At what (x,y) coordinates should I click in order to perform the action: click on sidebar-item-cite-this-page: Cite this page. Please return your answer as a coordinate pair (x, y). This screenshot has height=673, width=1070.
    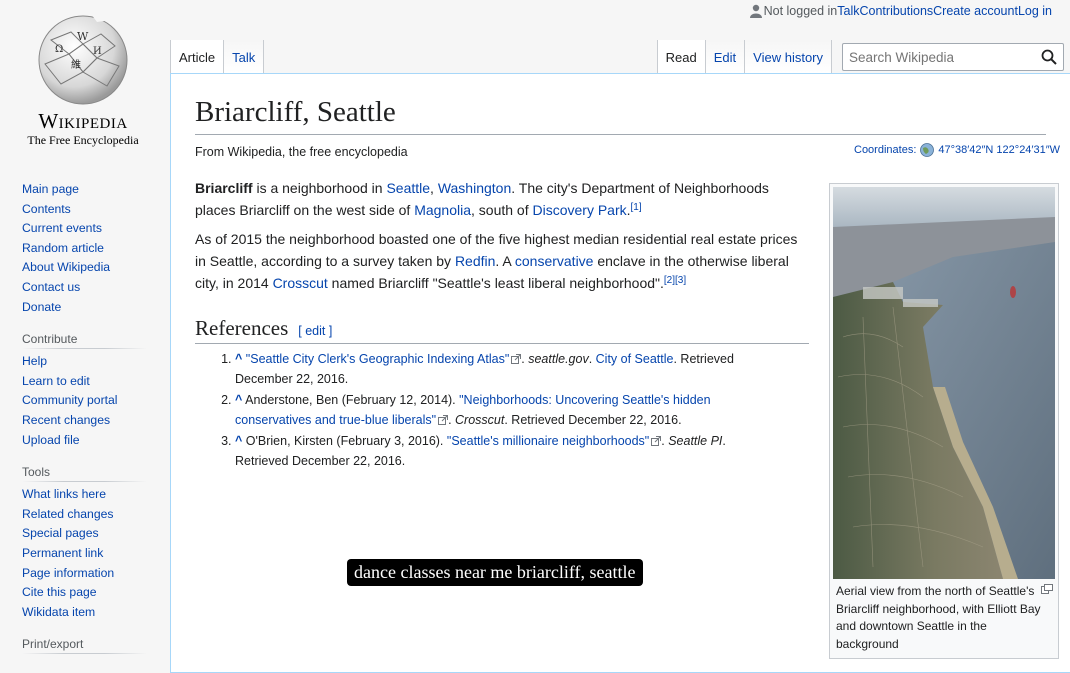
    Looking at the image, I should click on (59, 592).